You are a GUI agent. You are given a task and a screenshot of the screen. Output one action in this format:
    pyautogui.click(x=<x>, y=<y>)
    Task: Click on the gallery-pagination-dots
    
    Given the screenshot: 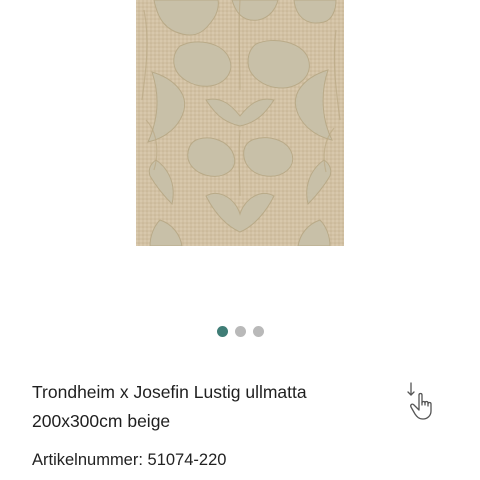 What is the action you would take?
    pyautogui.click(x=240, y=332)
    